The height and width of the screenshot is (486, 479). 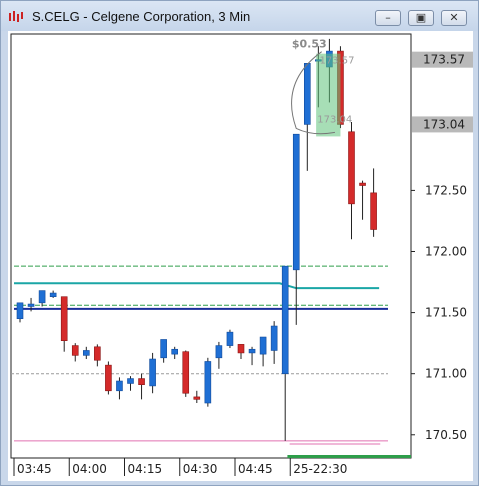 What do you see at coordinates (349, 456) in the screenshot?
I see `range-bar` at bounding box center [349, 456].